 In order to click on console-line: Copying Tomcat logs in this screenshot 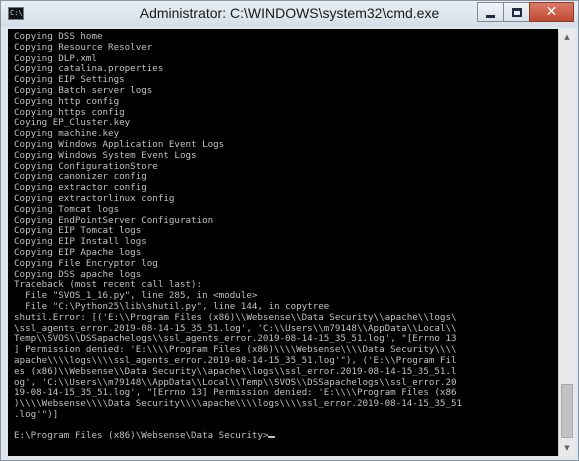, I will do `click(67, 209)`.